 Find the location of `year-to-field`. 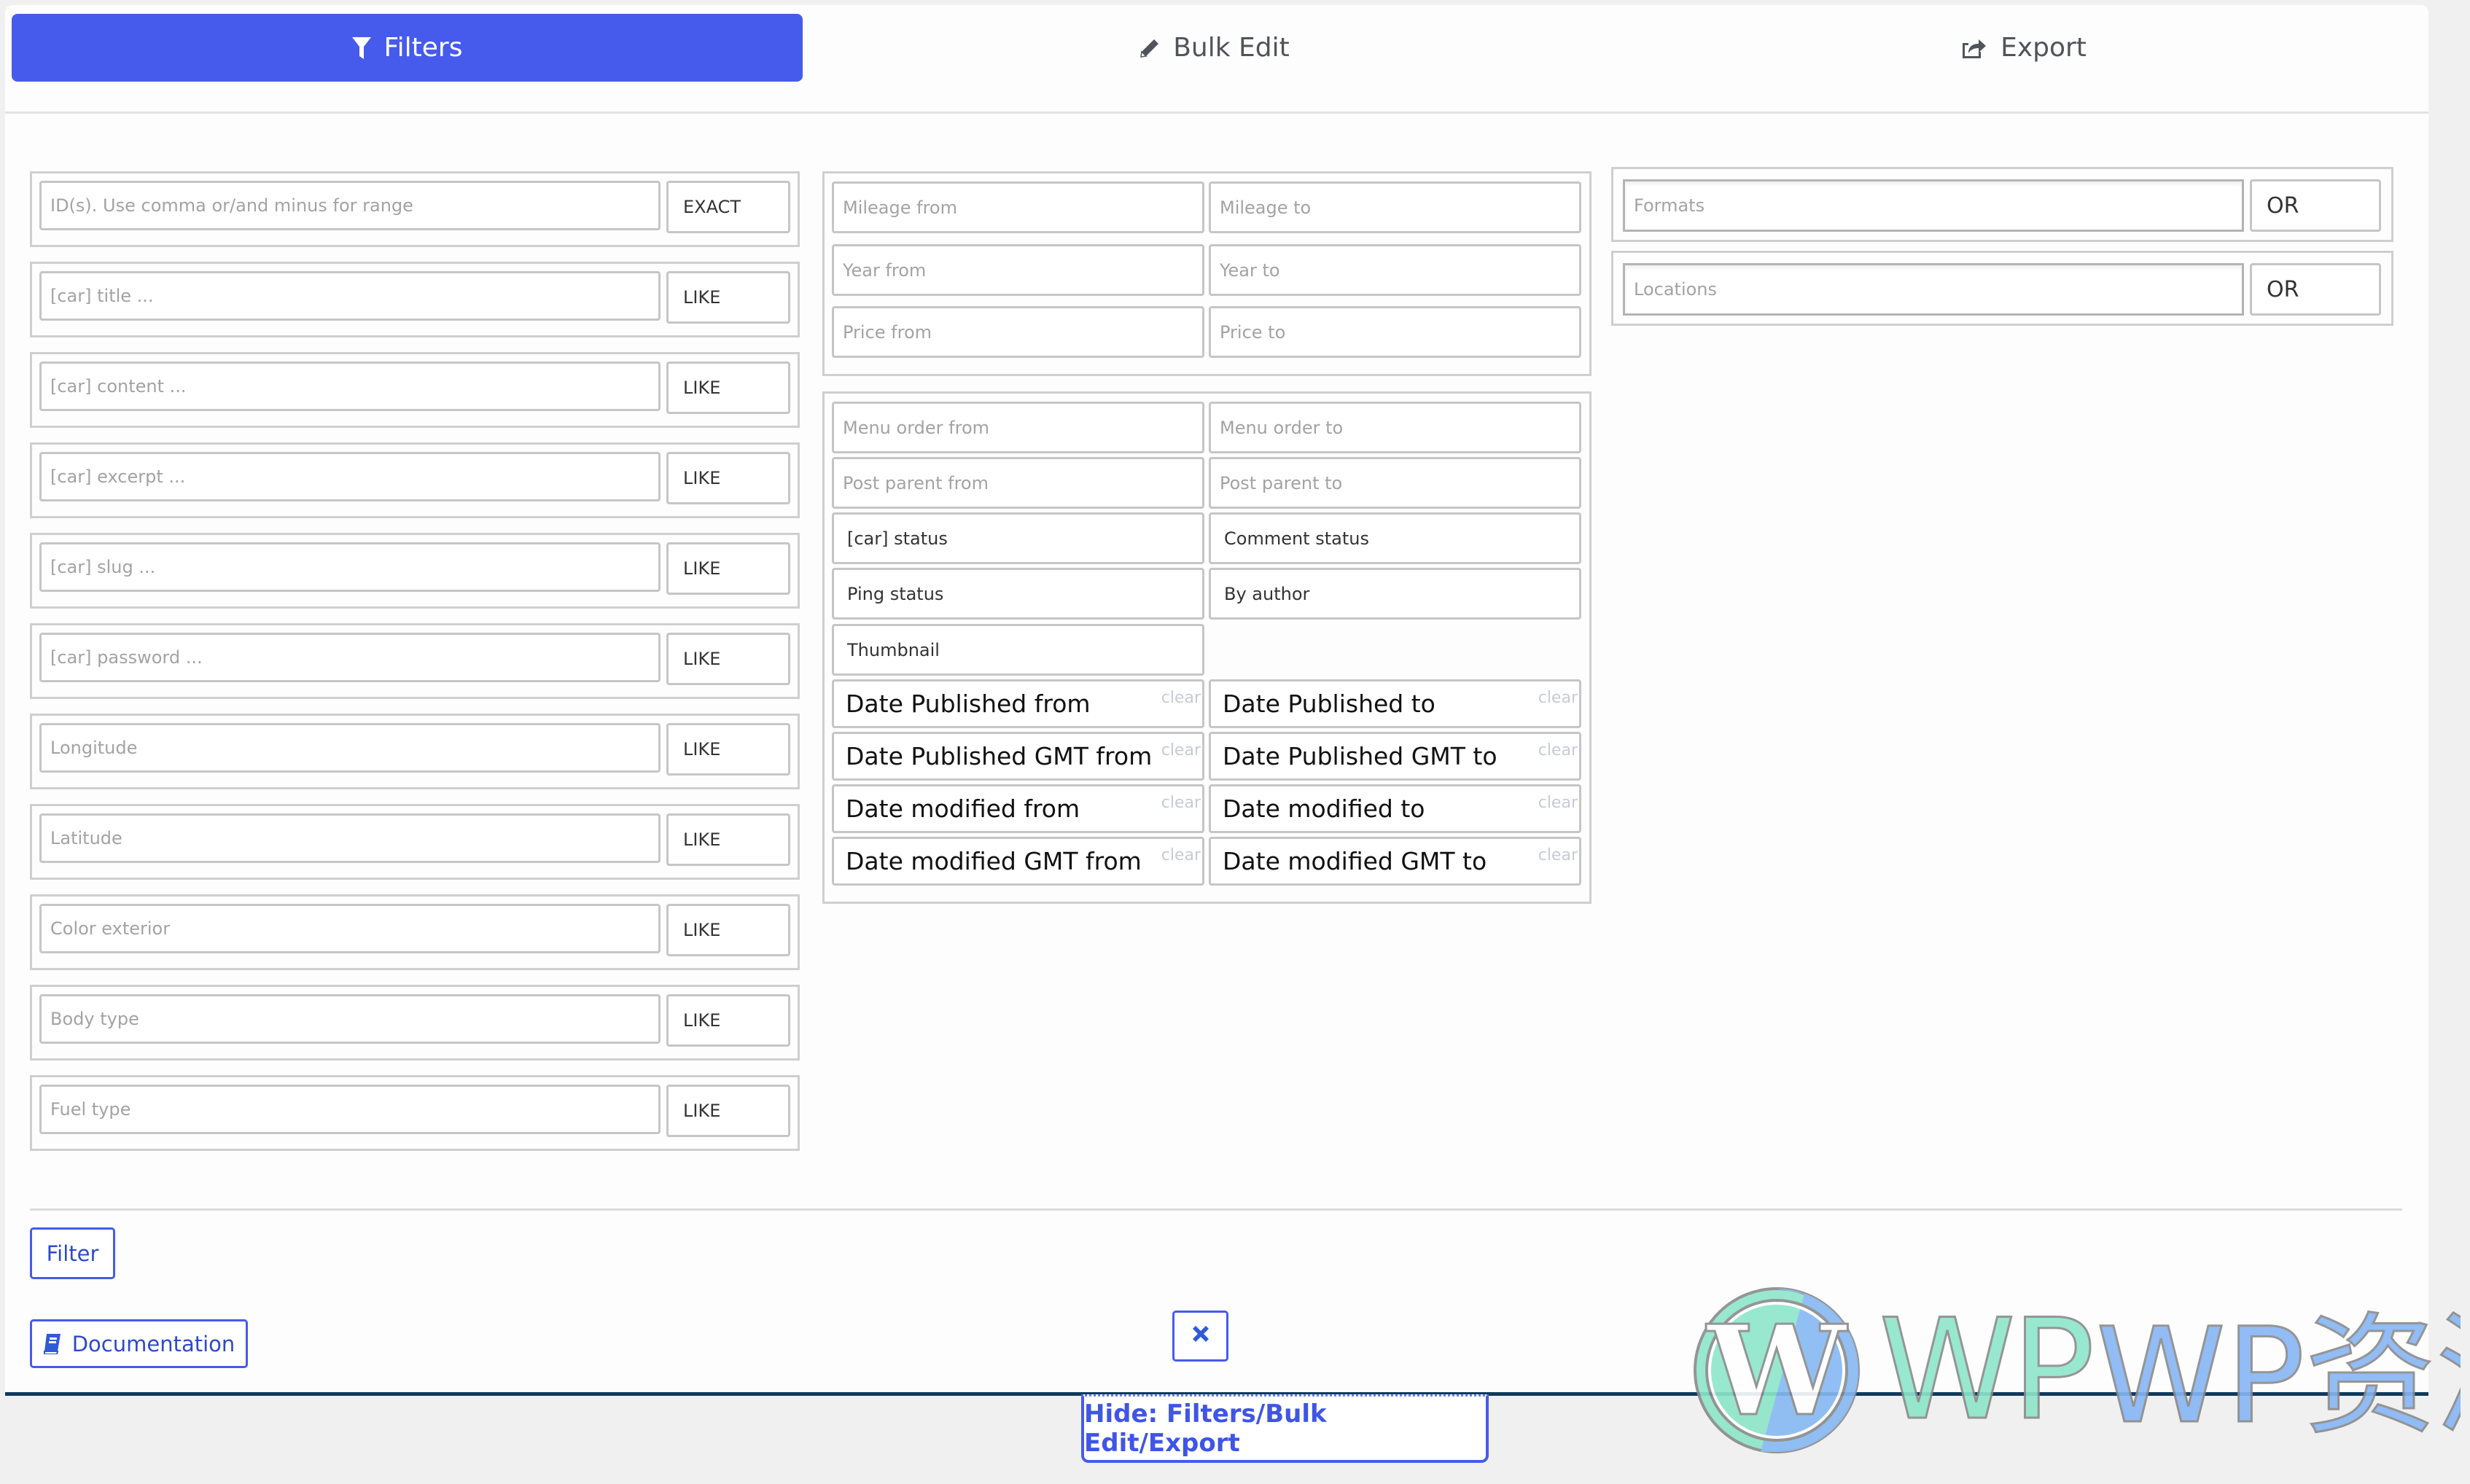

year-to-field is located at coordinates (1395, 270).